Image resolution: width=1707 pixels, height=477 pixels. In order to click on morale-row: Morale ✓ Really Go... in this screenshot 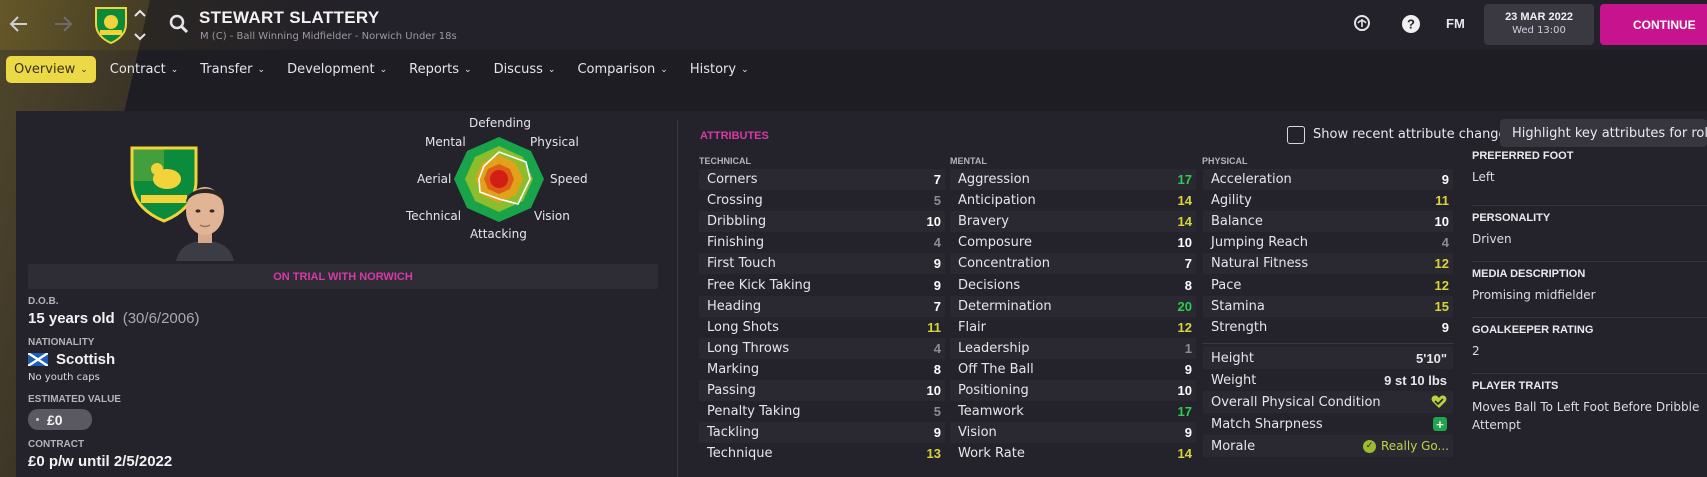, I will do `click(1328, 446)`.